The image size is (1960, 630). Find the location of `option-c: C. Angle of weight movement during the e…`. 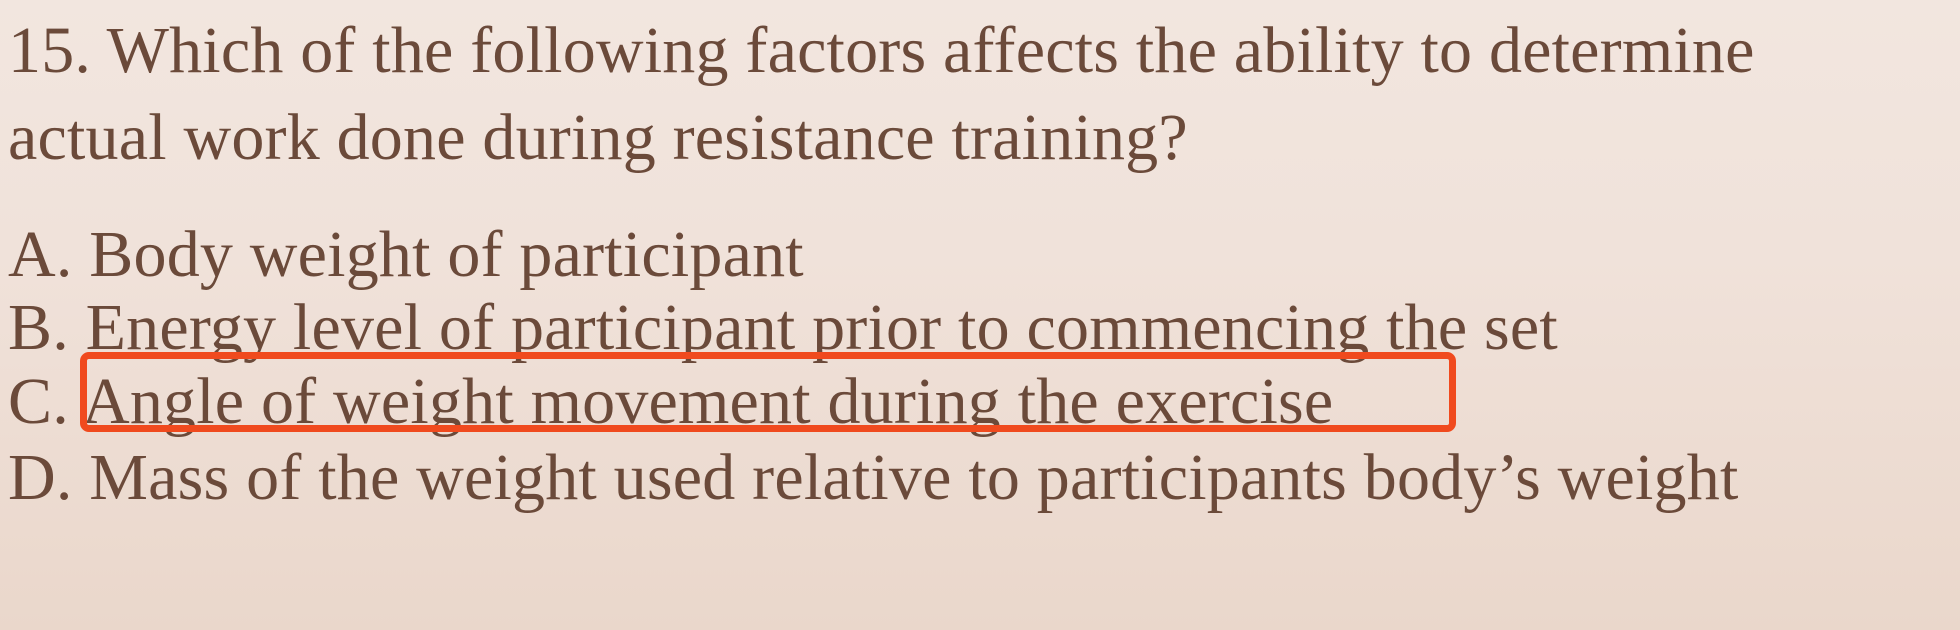

option-c: C. Angle of weight movement during the e… is located at coordinates (670, 402).